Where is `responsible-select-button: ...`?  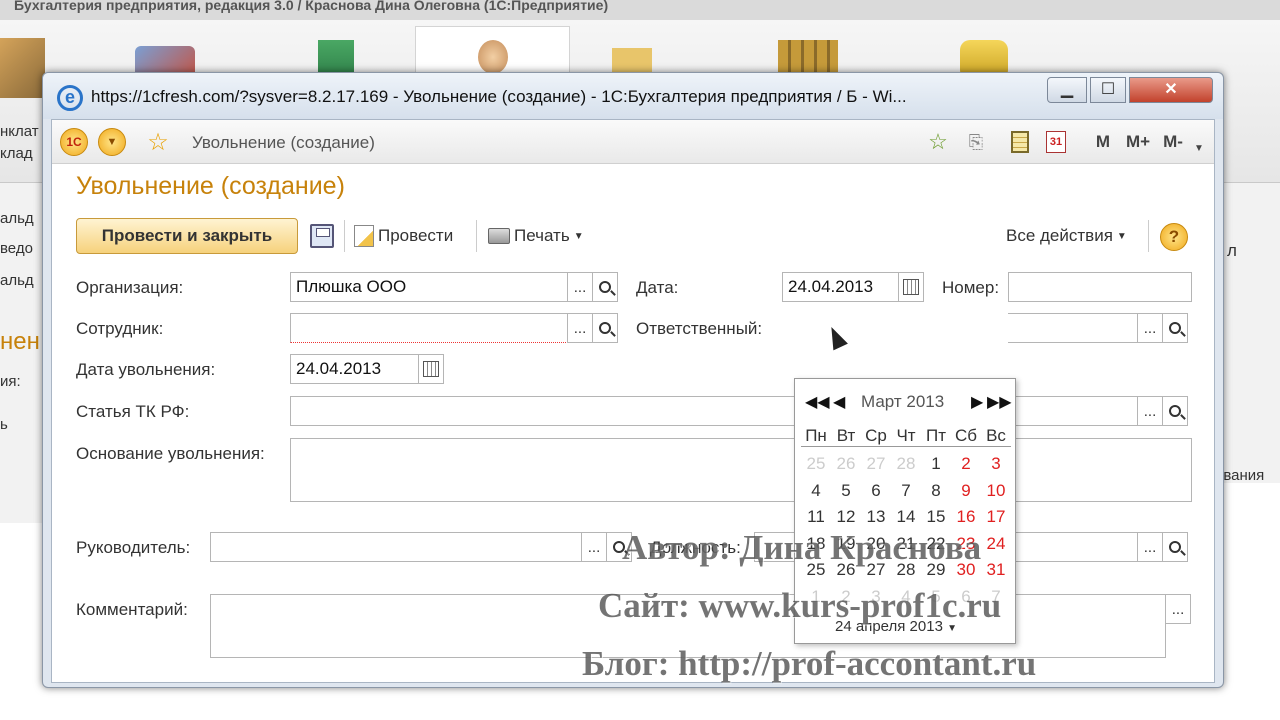 responsible-select-button: ... is located at coordinates (1150, 328).